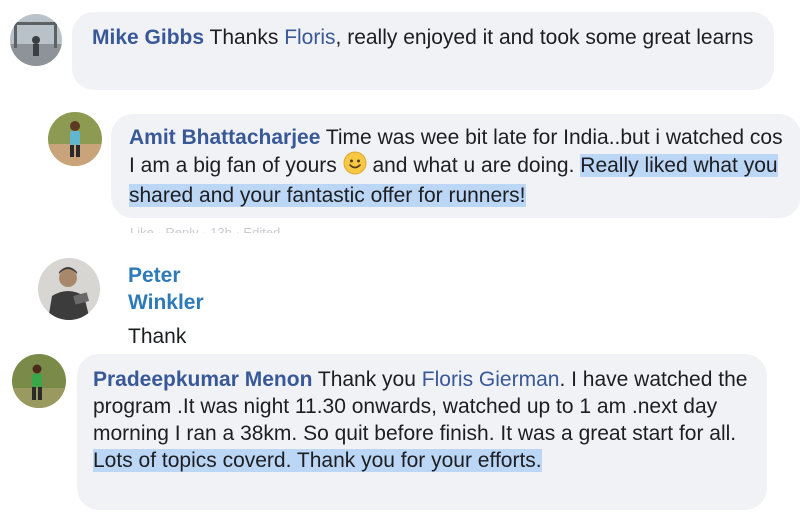 The width and height of the screenshot is (800, 519). I want to click on comment-text: Thank you, so click(367, 379).